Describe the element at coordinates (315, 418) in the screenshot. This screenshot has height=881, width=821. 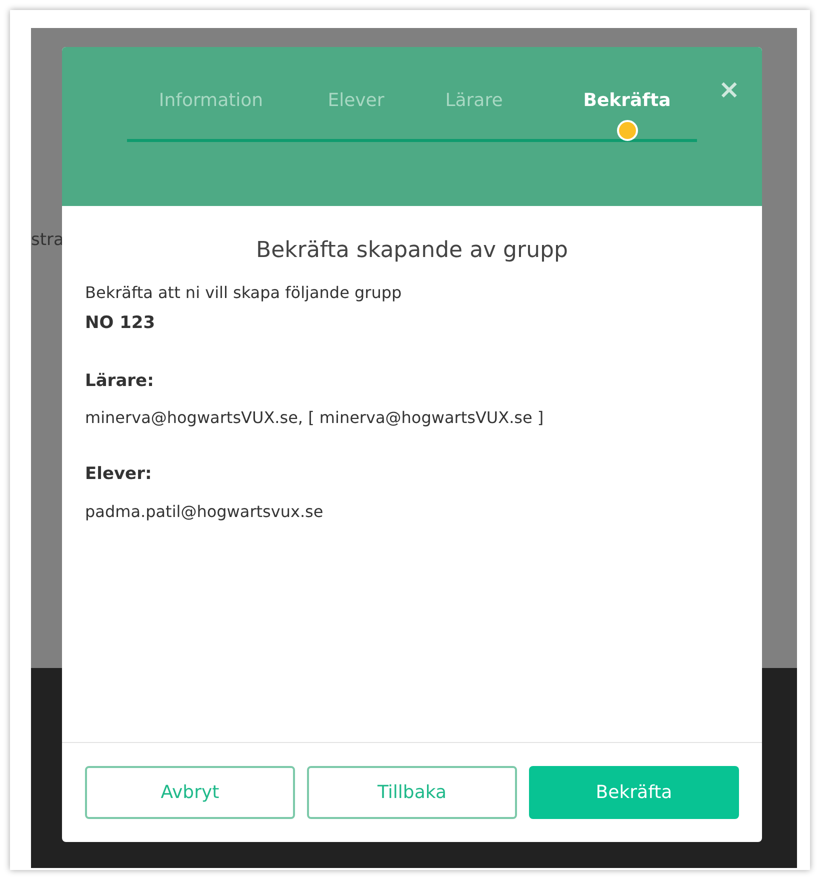
I see `section-value: minerva@hogwartsVUX.se, [ minerva@hogwartsVUX.se ]` at that location.